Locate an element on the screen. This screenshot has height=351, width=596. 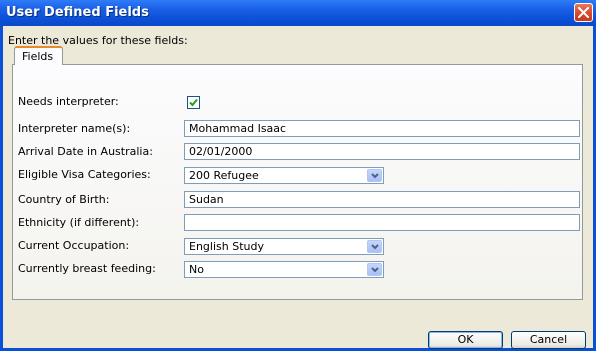
needs-interpreter-checkbox is located at coordinates (193, 102).